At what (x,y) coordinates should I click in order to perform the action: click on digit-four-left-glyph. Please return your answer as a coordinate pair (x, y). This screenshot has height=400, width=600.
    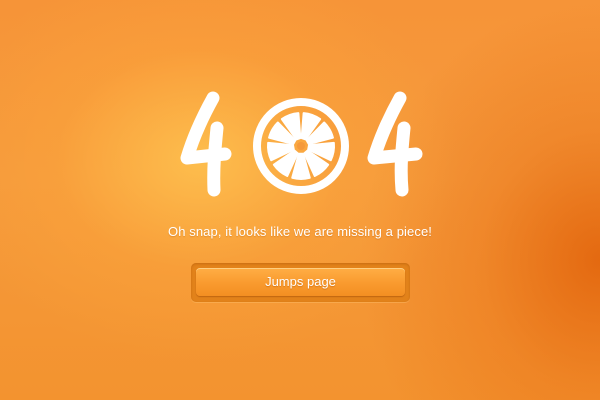
    Looking at the image, I should click on (206, 144).